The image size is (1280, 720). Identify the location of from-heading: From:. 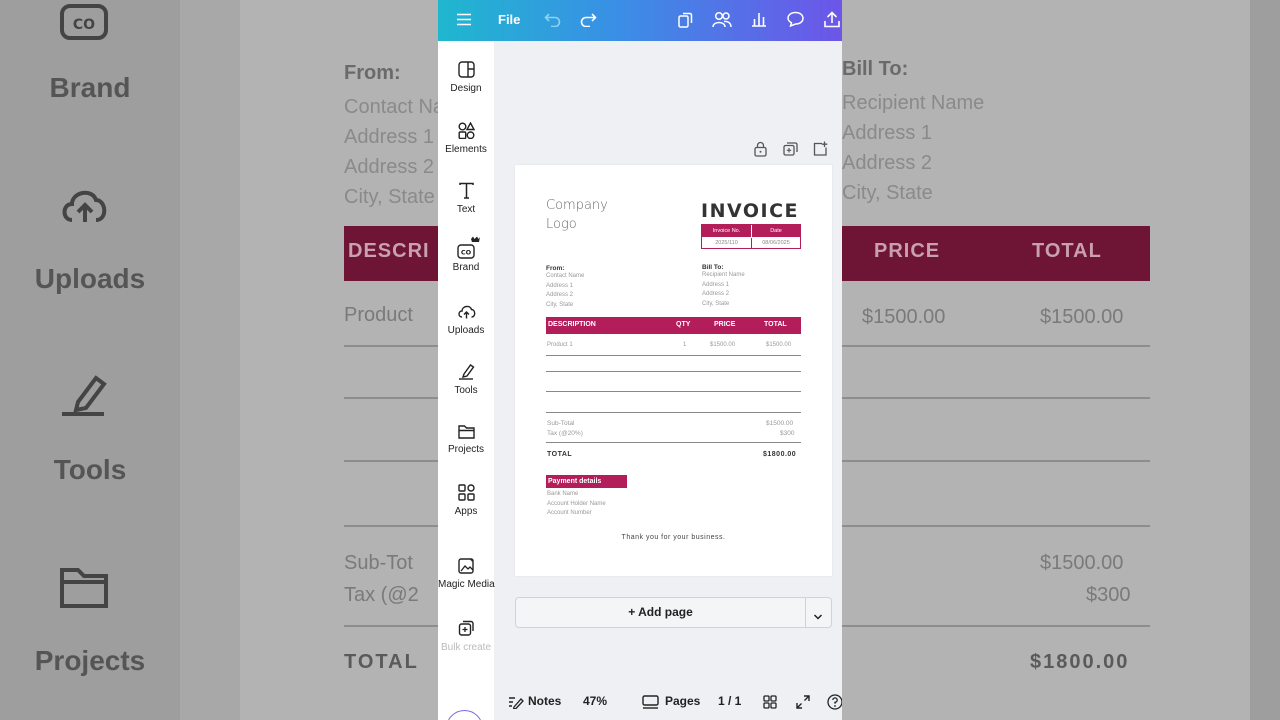
(555, 268).